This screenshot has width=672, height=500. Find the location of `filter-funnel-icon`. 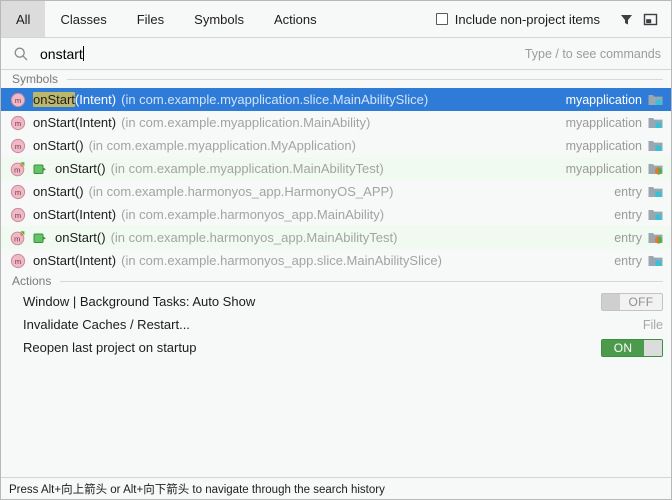

filter-funnel-icon is located at coordinates (626, 19).